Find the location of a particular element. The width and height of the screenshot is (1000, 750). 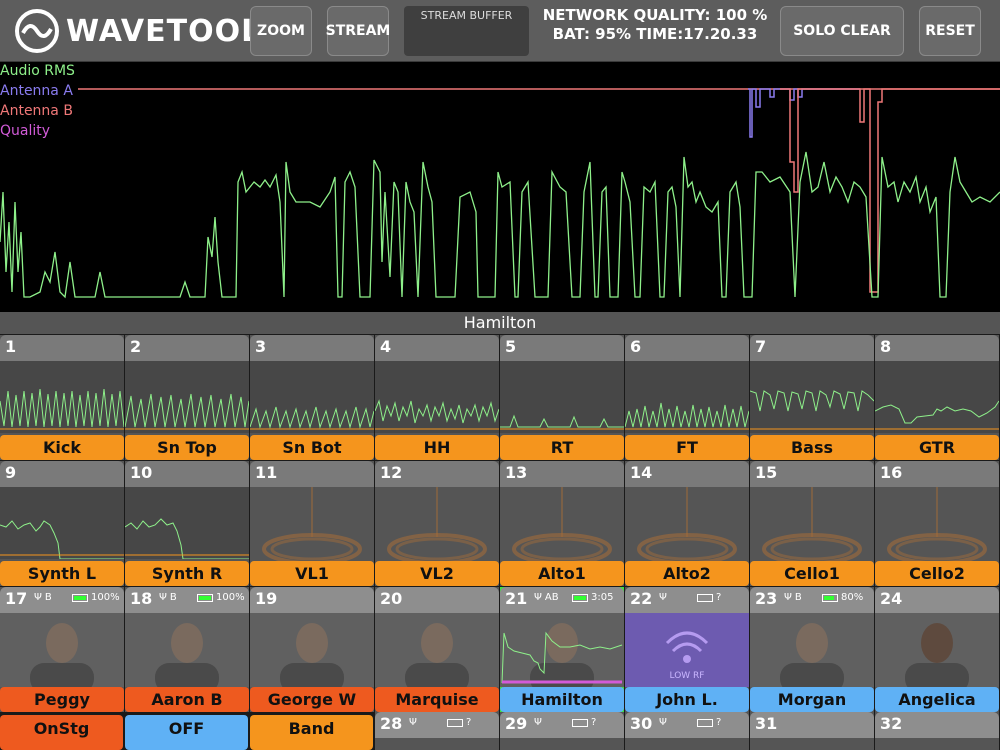

zoom-button: ZOOM is located at coordinates (281, 31).